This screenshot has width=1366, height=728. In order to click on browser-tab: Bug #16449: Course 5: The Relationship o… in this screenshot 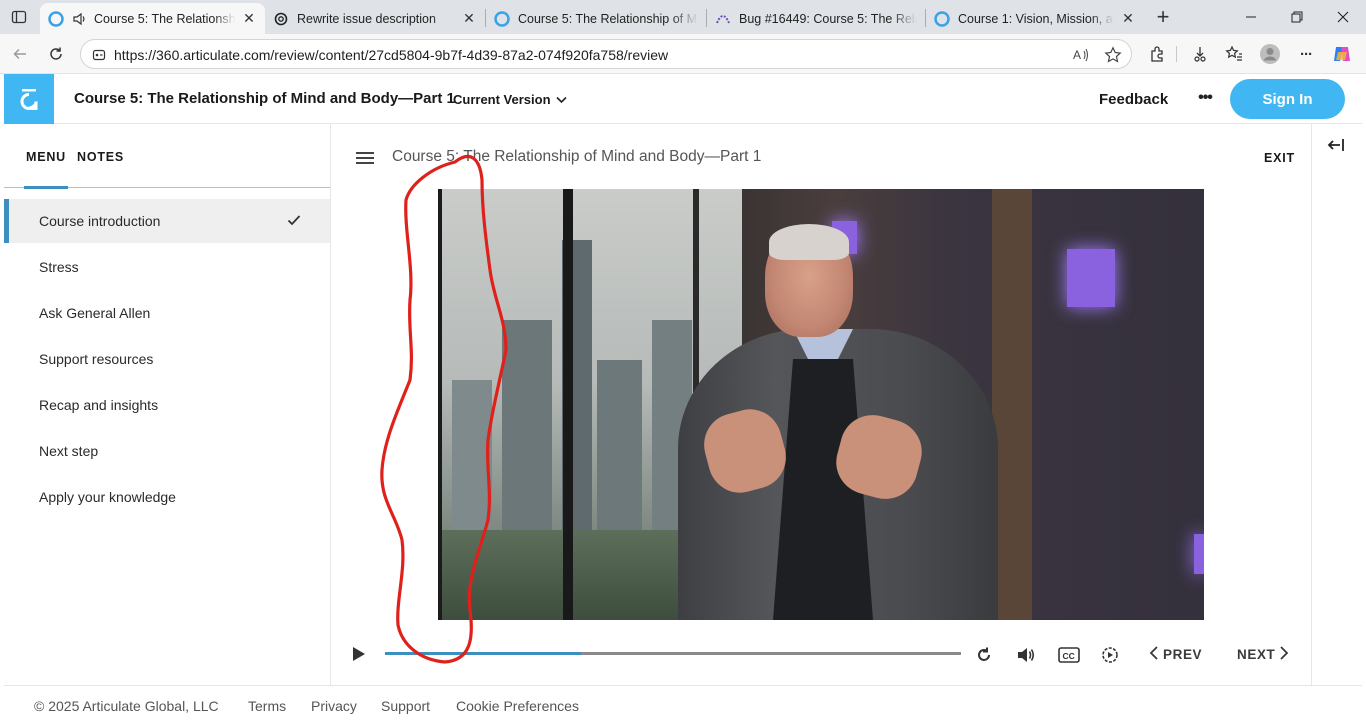, I will do `click(816, 18)`.